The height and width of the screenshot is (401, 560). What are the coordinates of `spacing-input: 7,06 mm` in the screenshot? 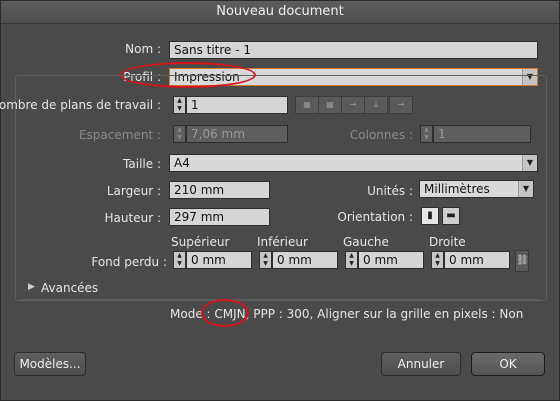 It's located at (237, 134).